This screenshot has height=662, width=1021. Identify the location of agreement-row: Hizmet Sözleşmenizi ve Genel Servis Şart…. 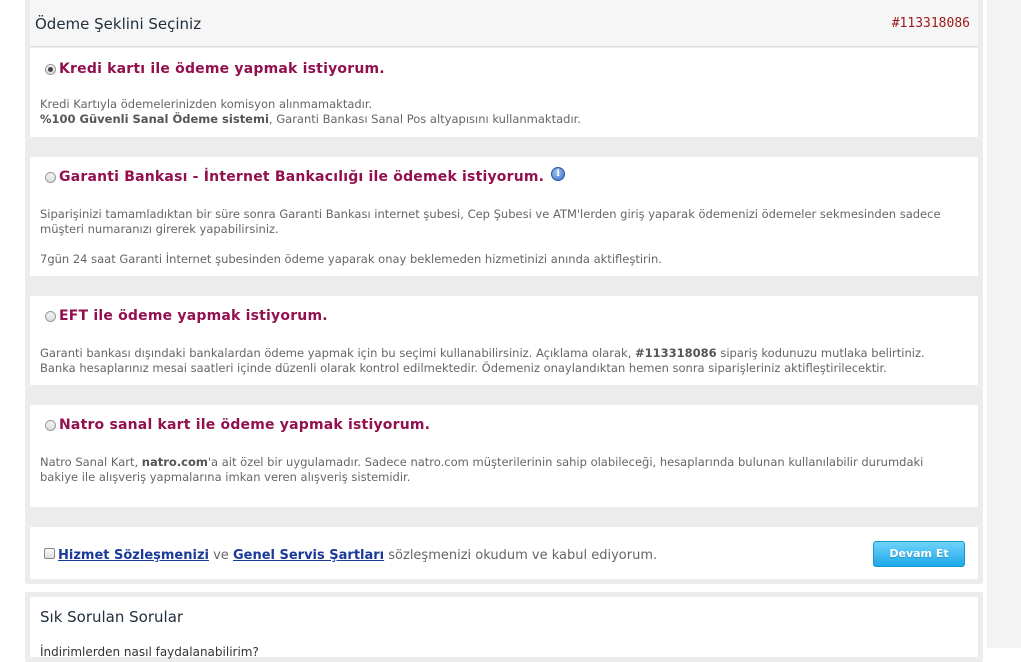
(504, 553).